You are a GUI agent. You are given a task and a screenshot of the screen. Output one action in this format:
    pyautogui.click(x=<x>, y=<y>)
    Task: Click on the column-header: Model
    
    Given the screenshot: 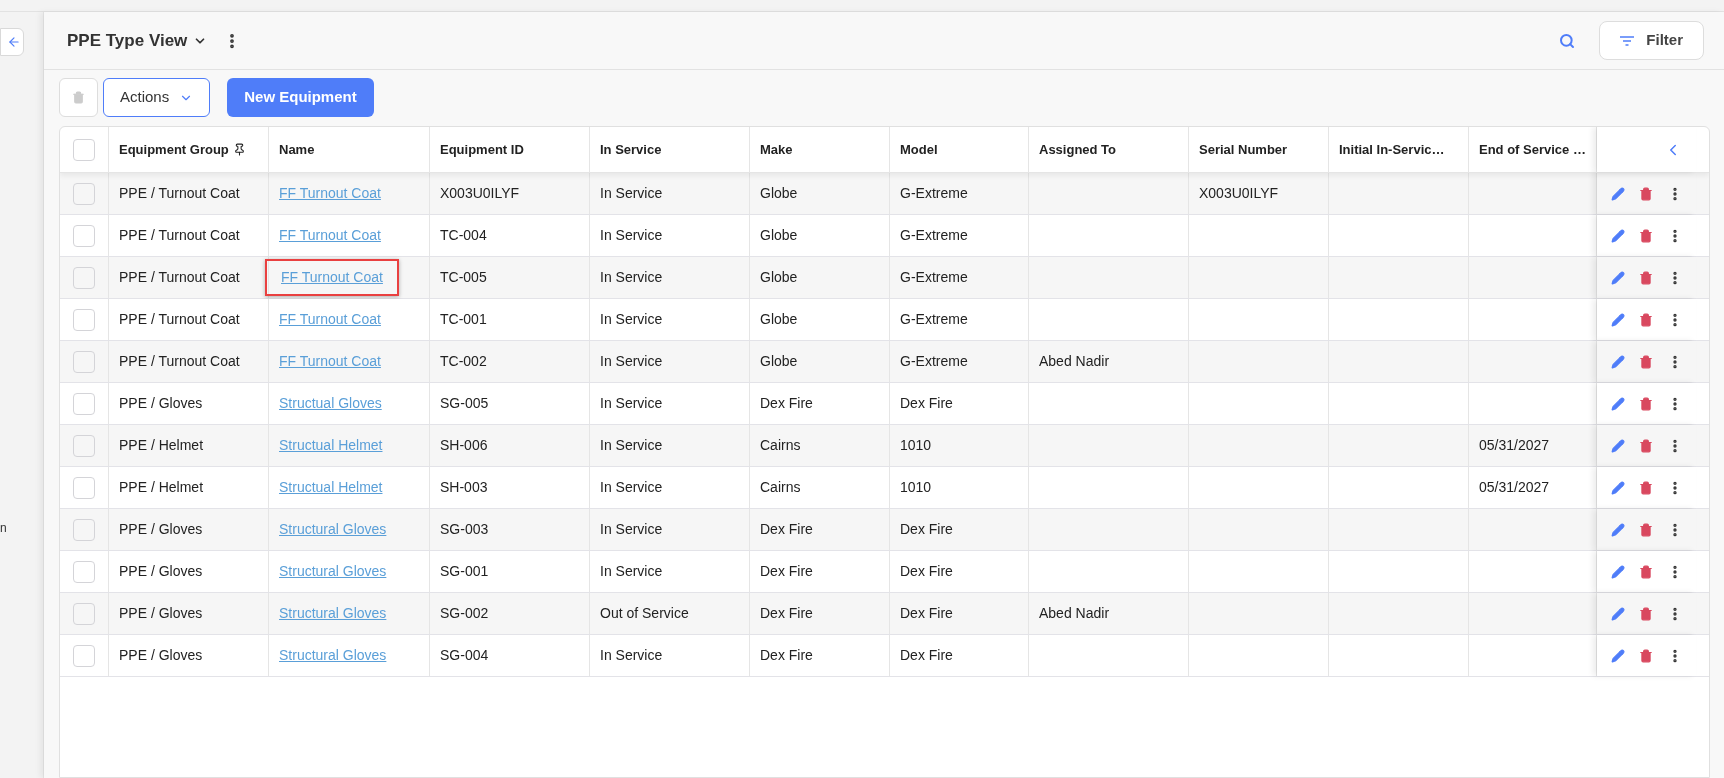 What is the action you would take?
    pyautogui.click(x=919, y=149)
    